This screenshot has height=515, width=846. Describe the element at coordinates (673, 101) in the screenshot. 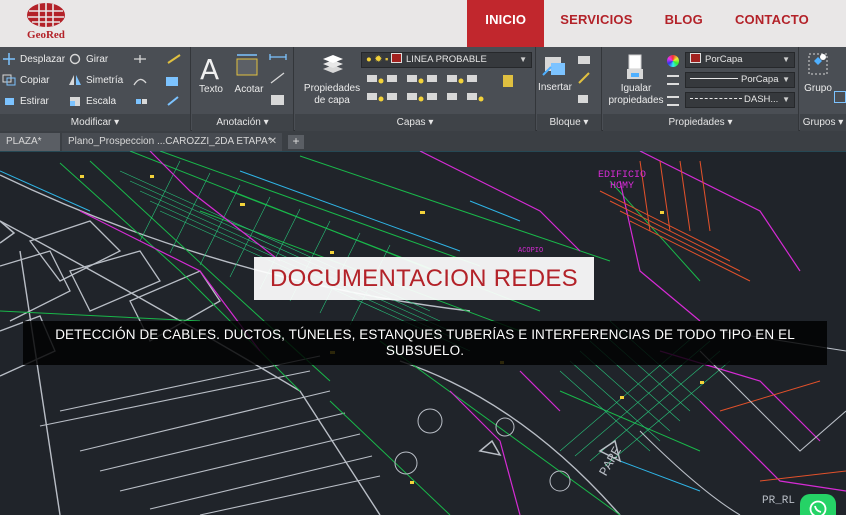

I see `linetype-icon` at that location.